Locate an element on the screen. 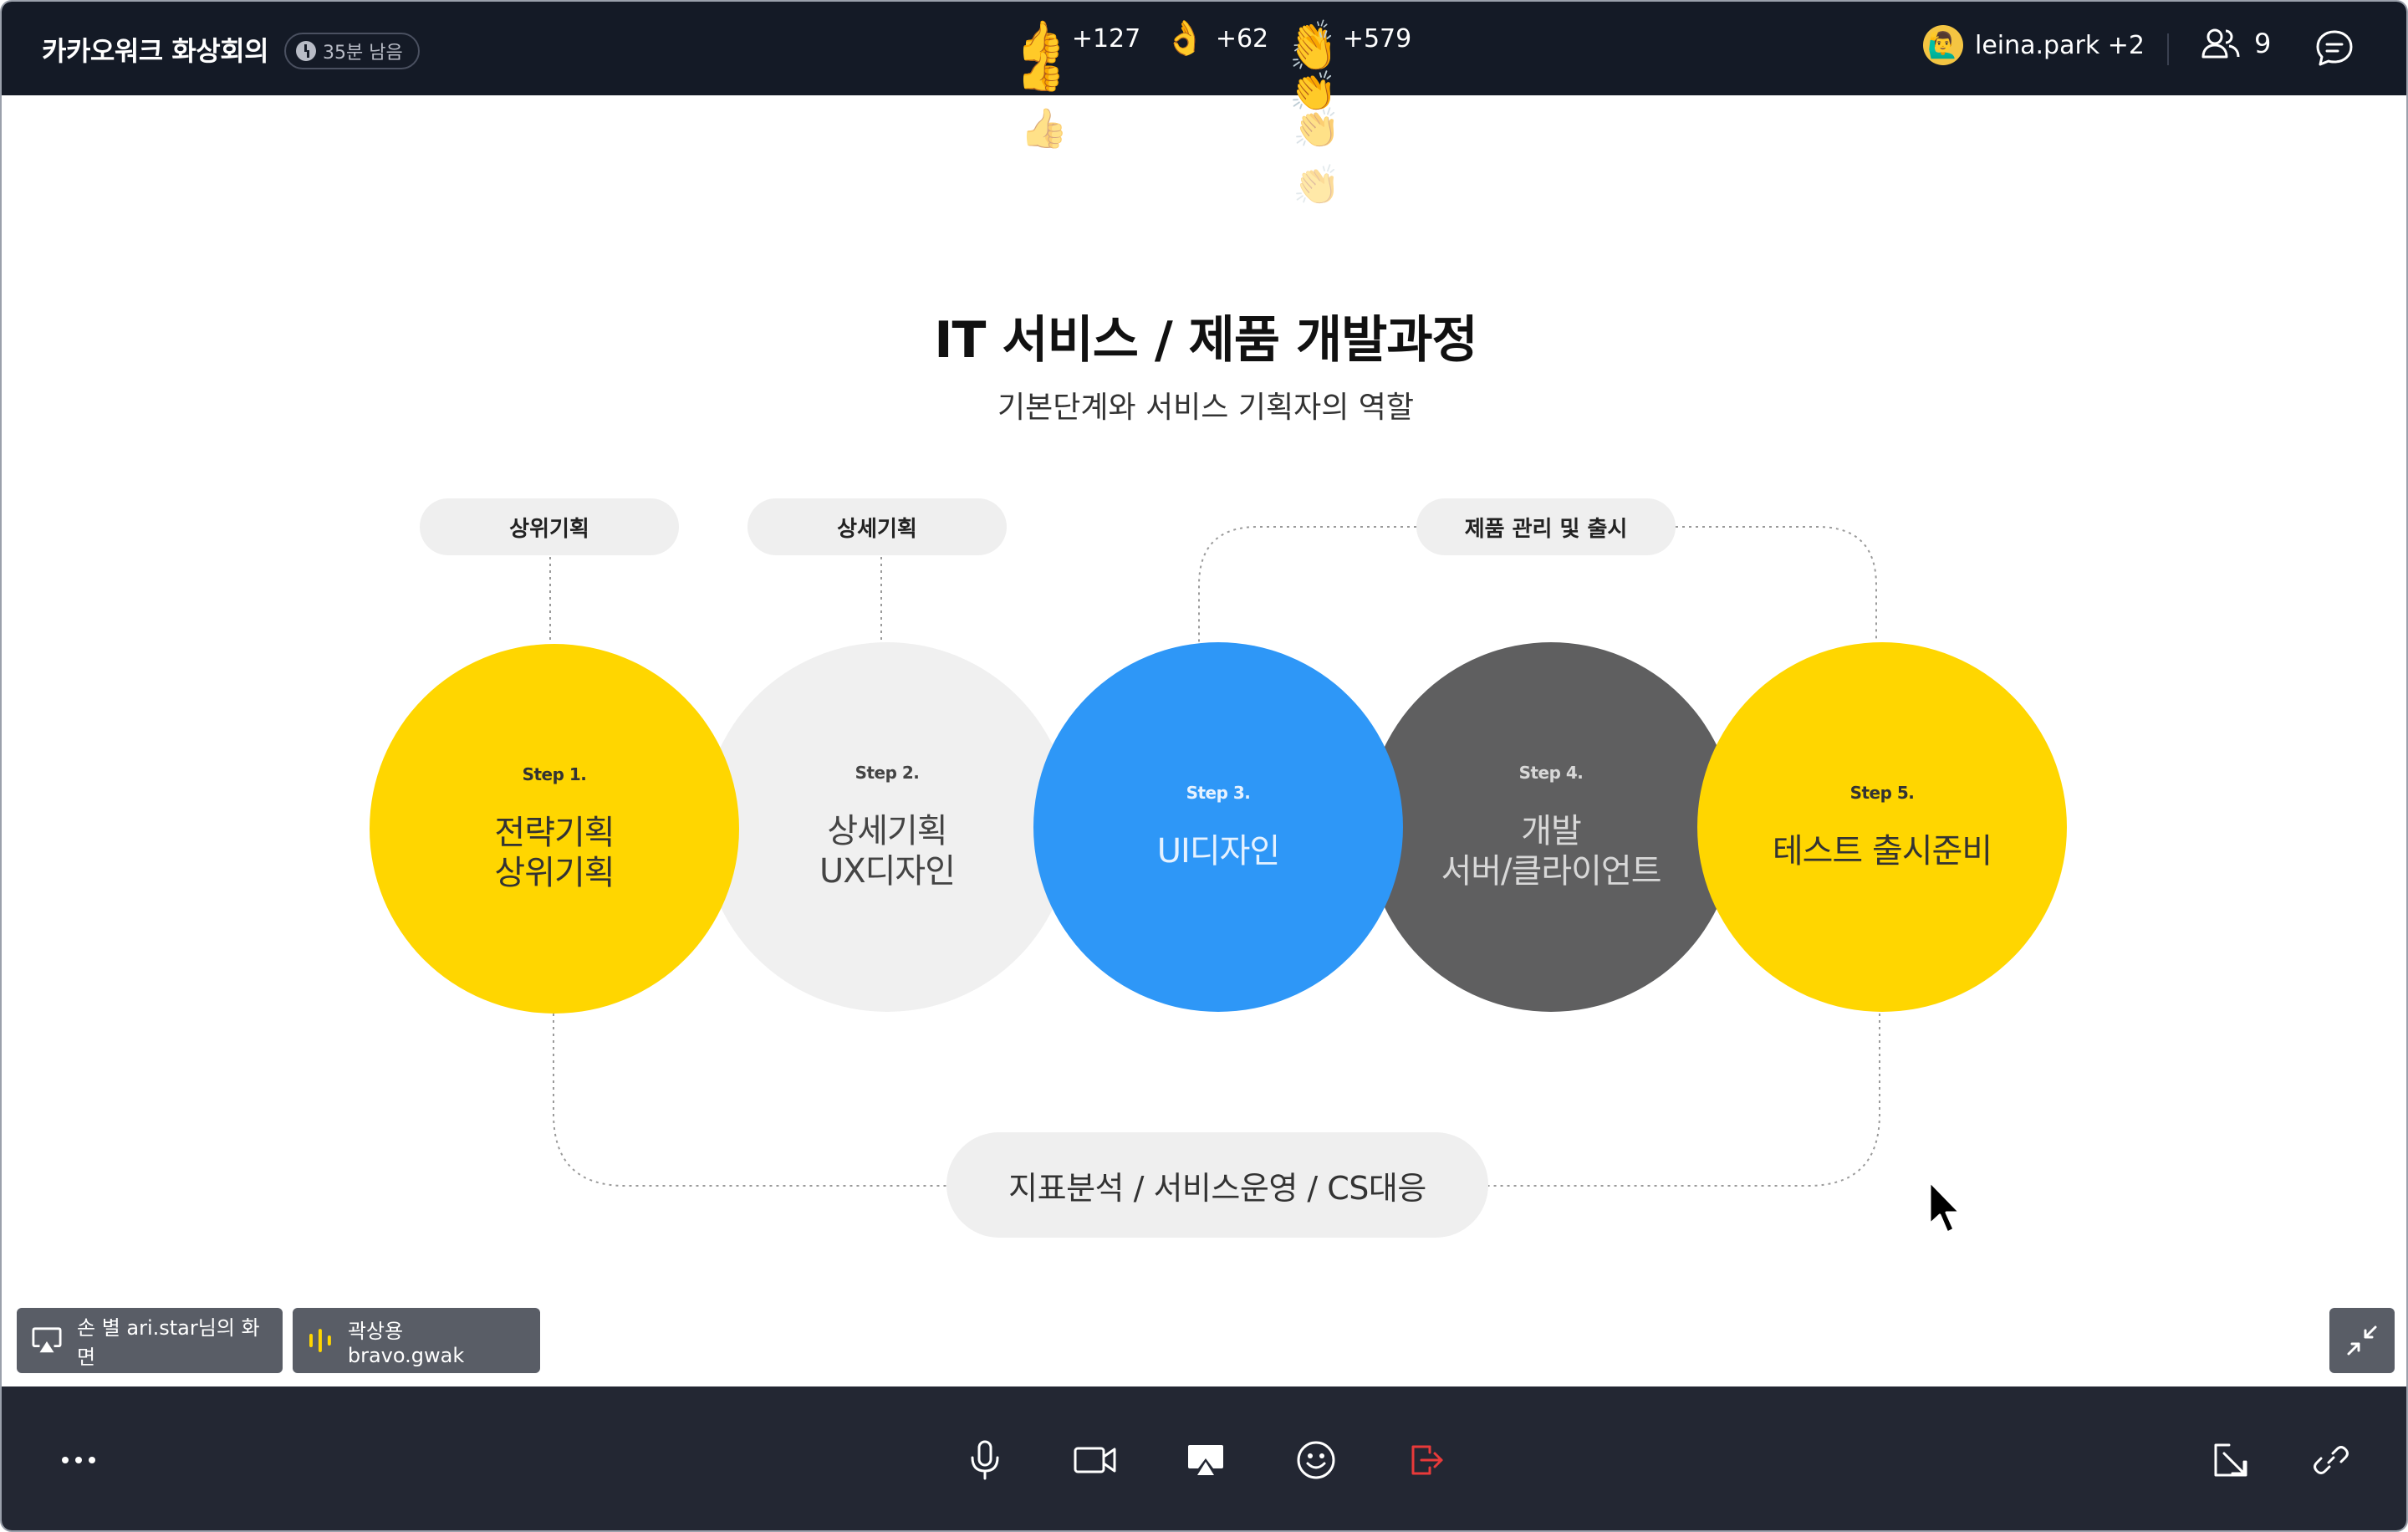 The image size is (2408, 1532). reaction-count: +127 is located at coordinates (1106, 38).